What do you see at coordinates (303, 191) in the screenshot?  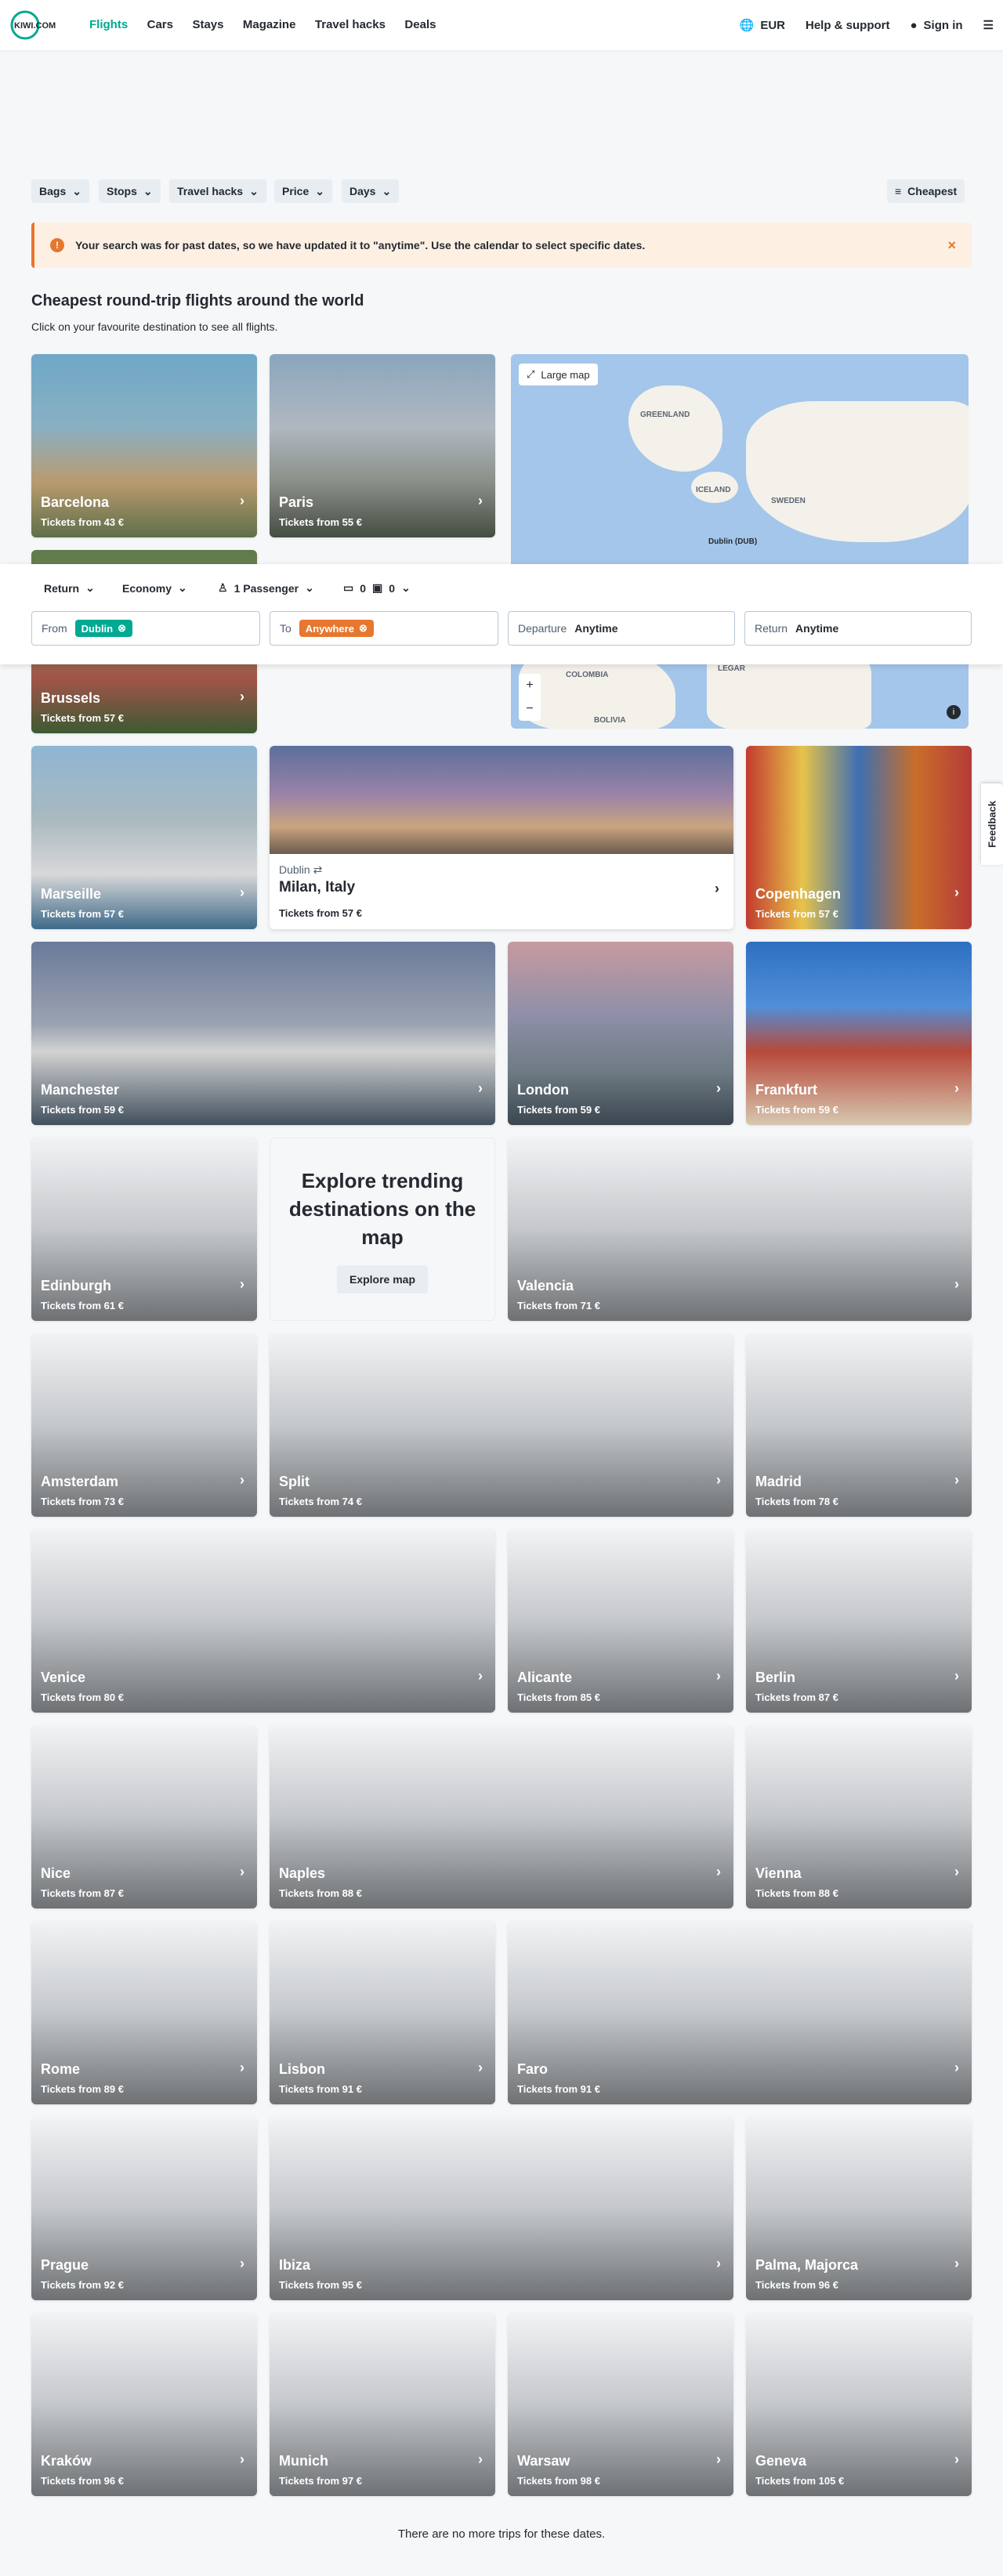 I see `filter-price: Price ⌄` at bounding box center [303, 191].